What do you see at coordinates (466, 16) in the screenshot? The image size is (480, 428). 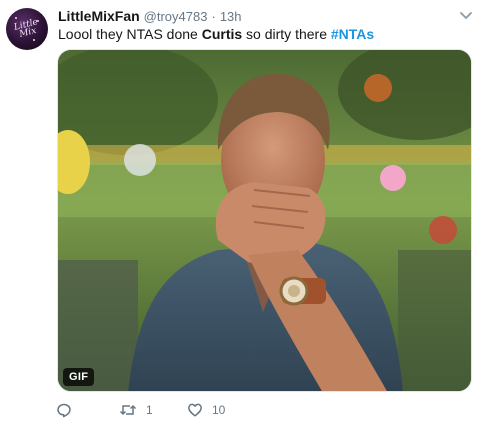 I see `chevron-down-icon` at bounding box center [466, 16].